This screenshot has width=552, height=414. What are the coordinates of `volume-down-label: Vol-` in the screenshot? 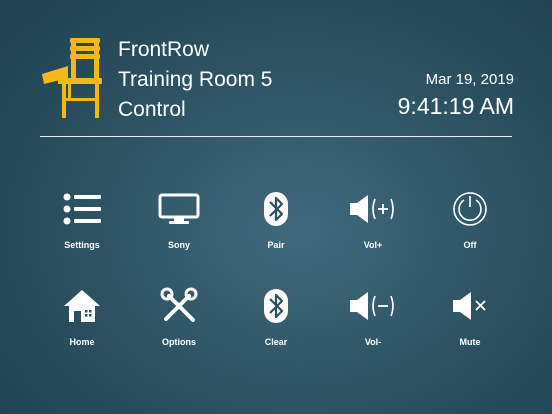 It's located at (373, 342).